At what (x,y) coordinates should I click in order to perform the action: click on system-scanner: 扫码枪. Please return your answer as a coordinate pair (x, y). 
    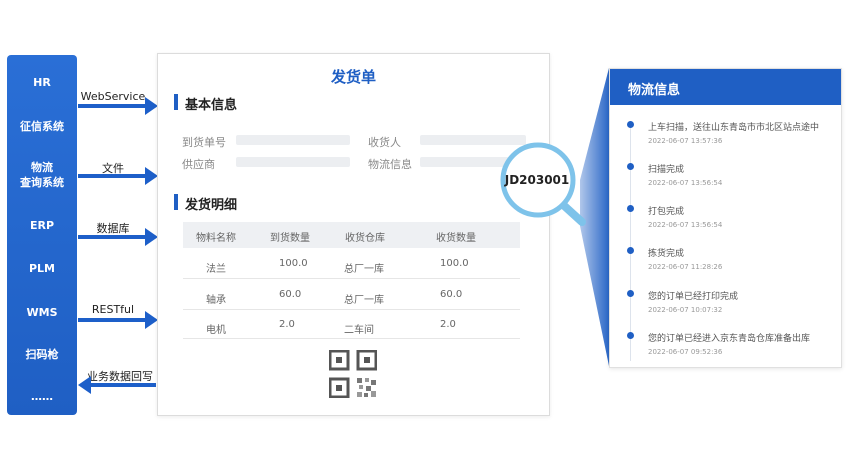
    Looking at the image, I should click on (42, 354).